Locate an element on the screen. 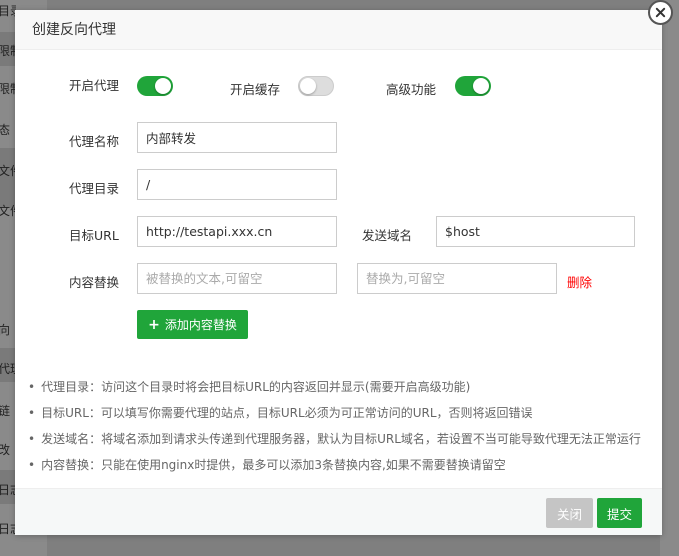  enable-proxy-label: 开启代理 is located at coordinates (94, 85).